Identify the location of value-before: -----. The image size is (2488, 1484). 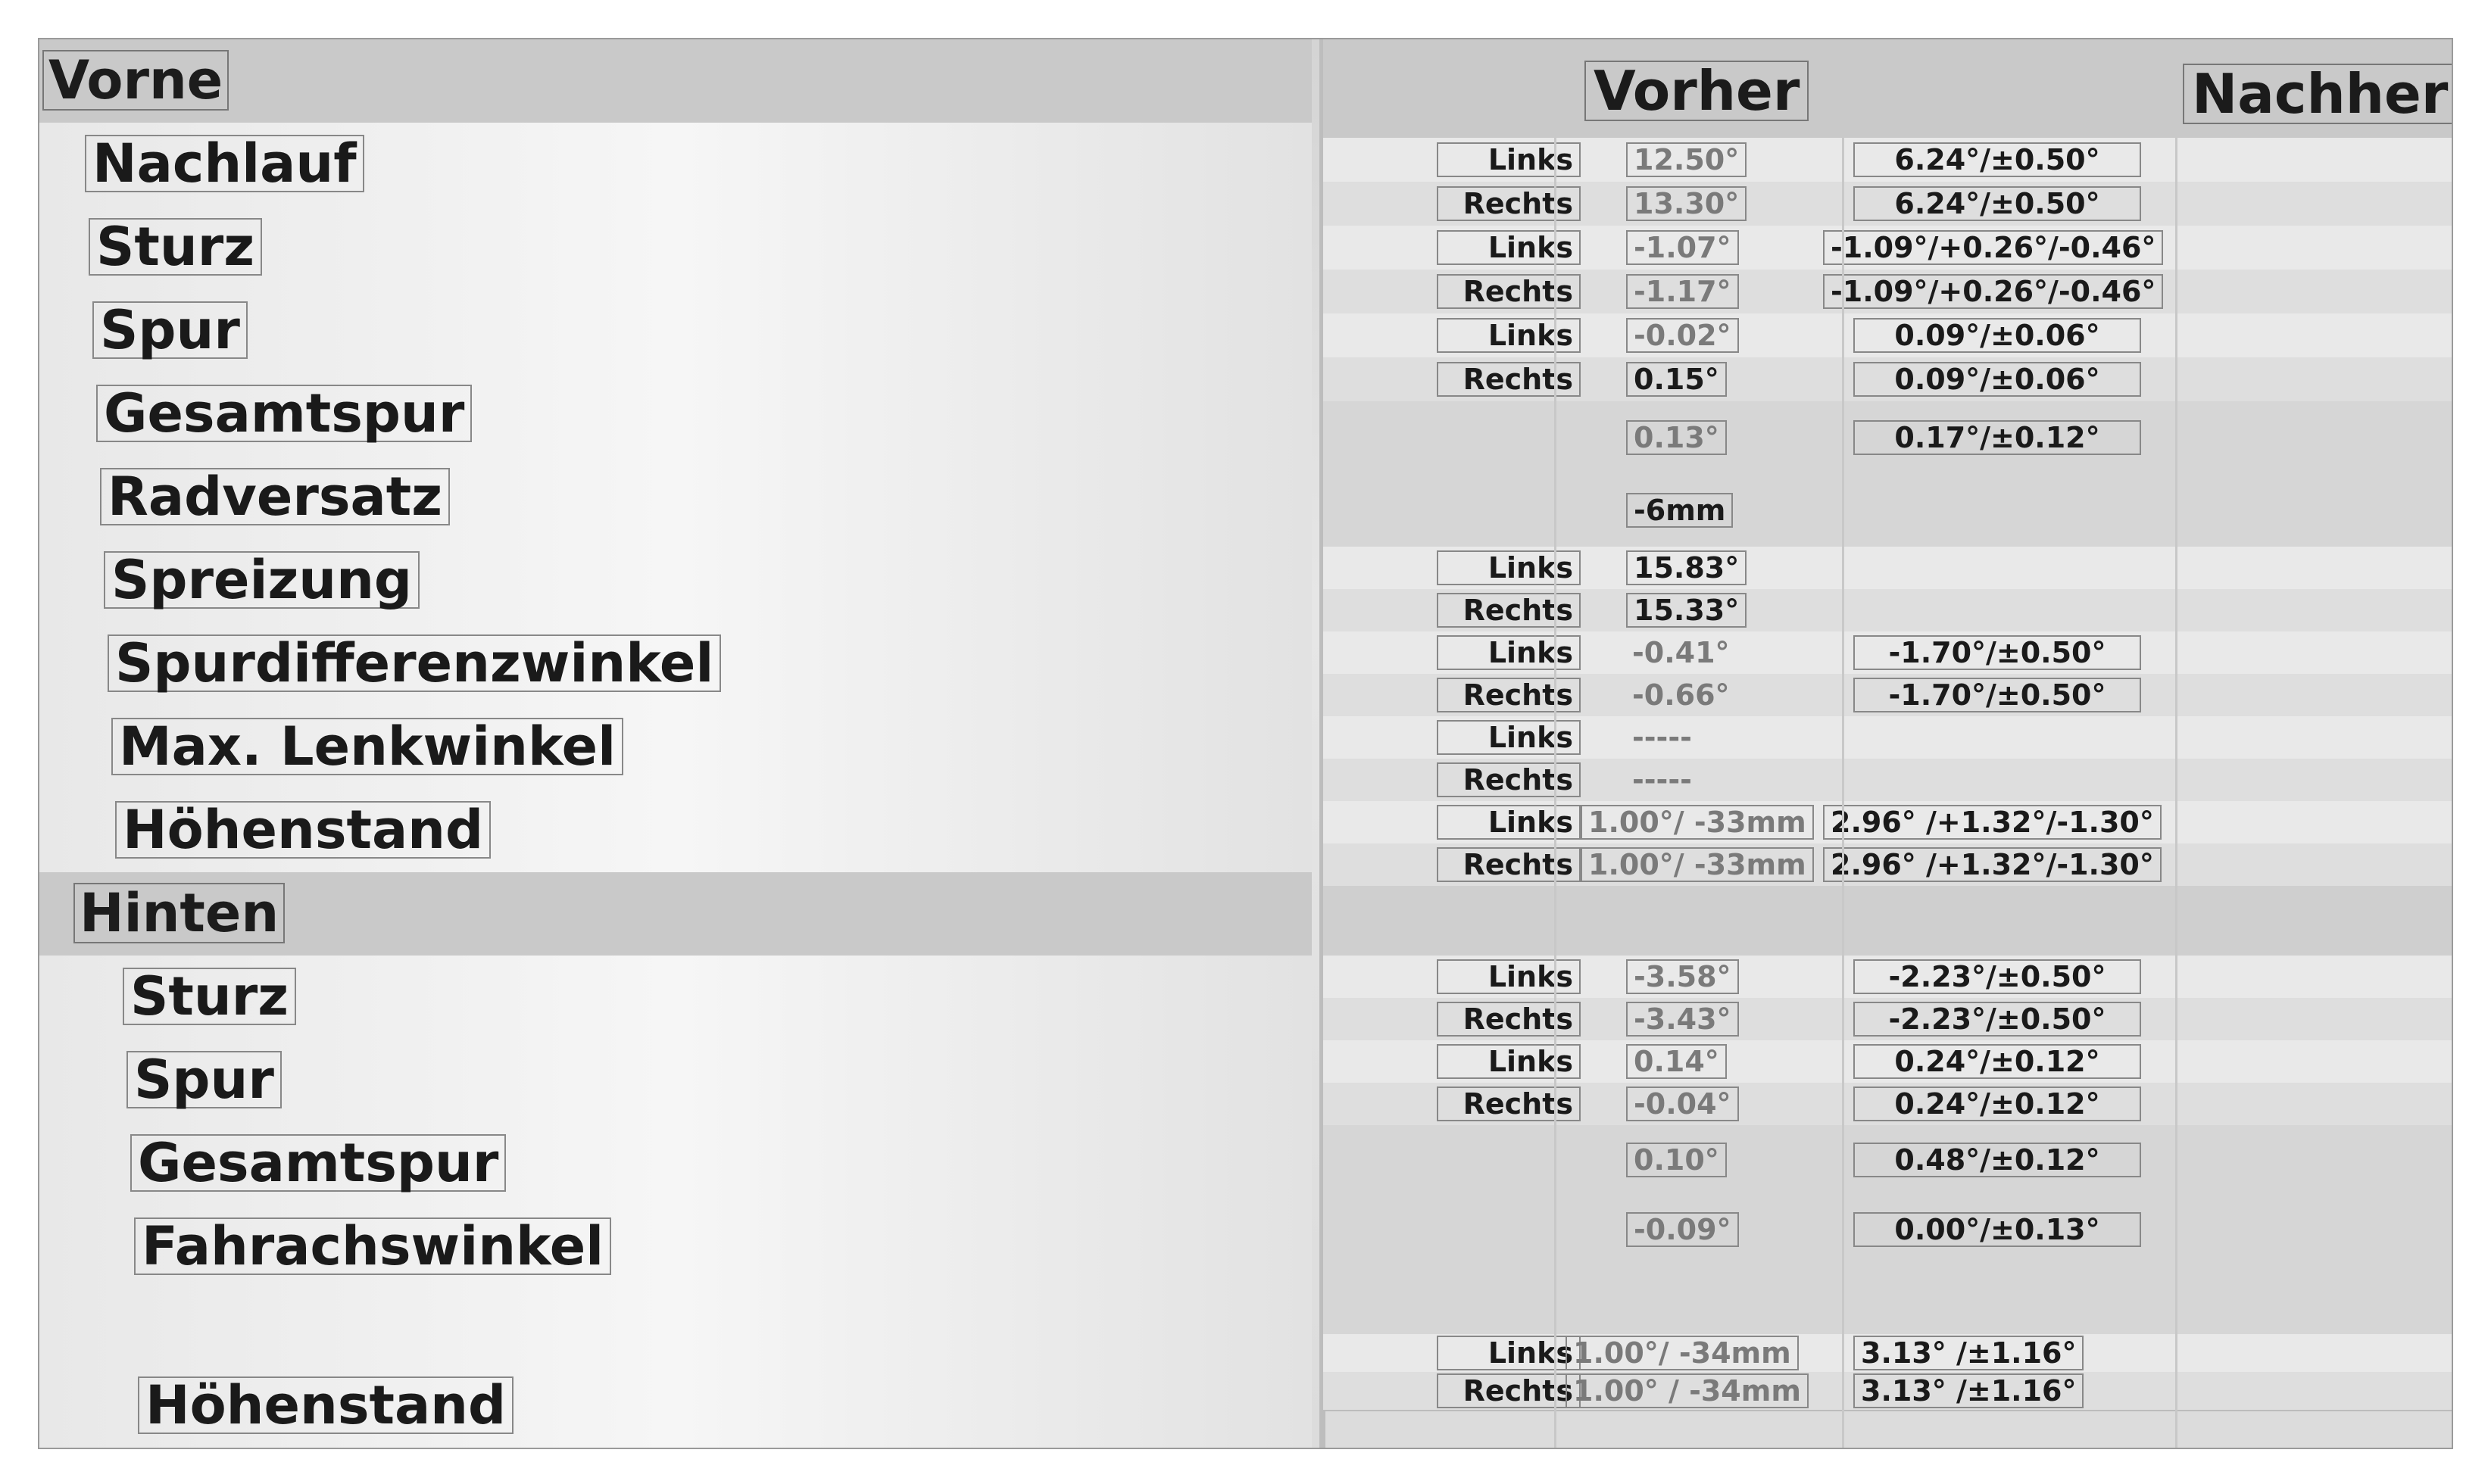
(1662, 780).